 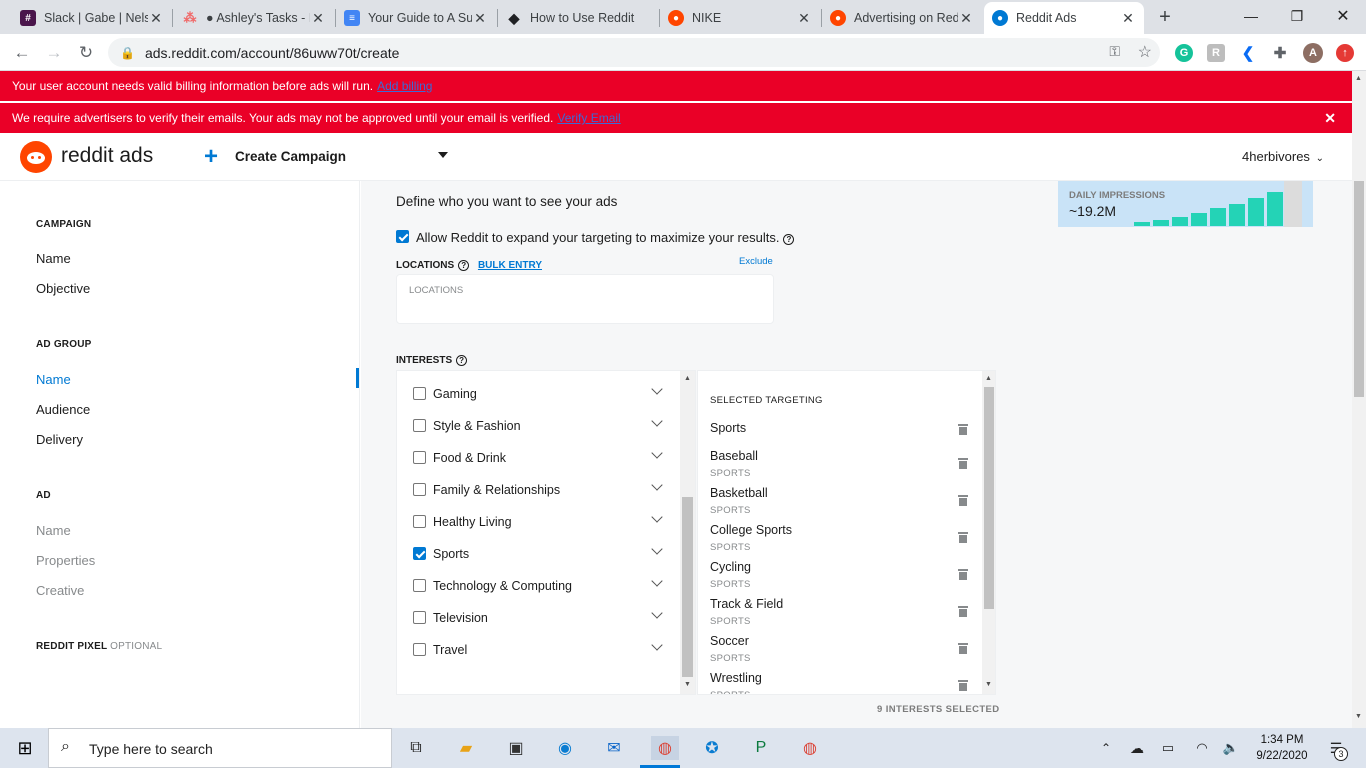 What do you see at coordinates (565, 748) in the screenshot?
I see `edge-icon: ◉` at bounding box center [565, 748].